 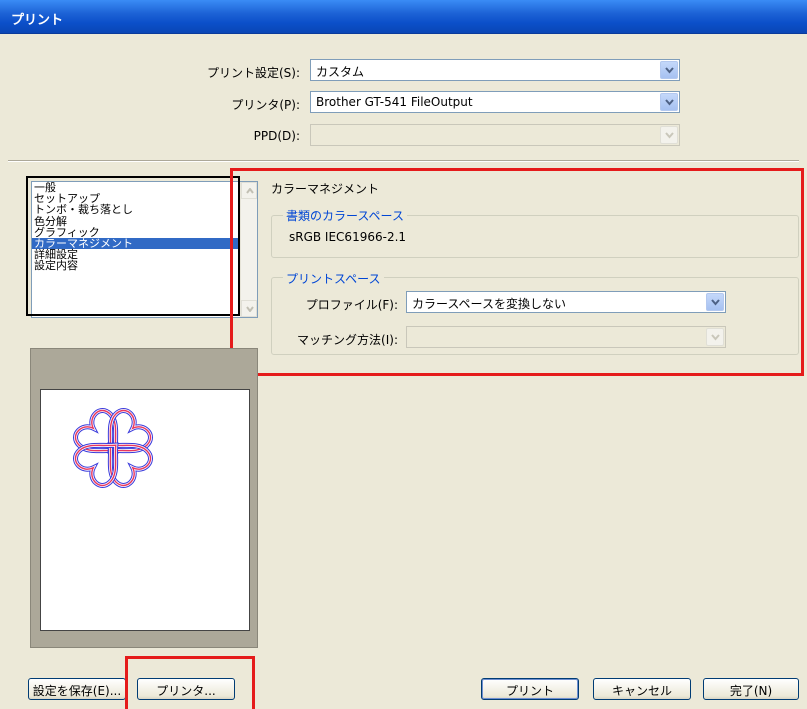 I want to click on heart-clover-image, so click(x=145, y=510).